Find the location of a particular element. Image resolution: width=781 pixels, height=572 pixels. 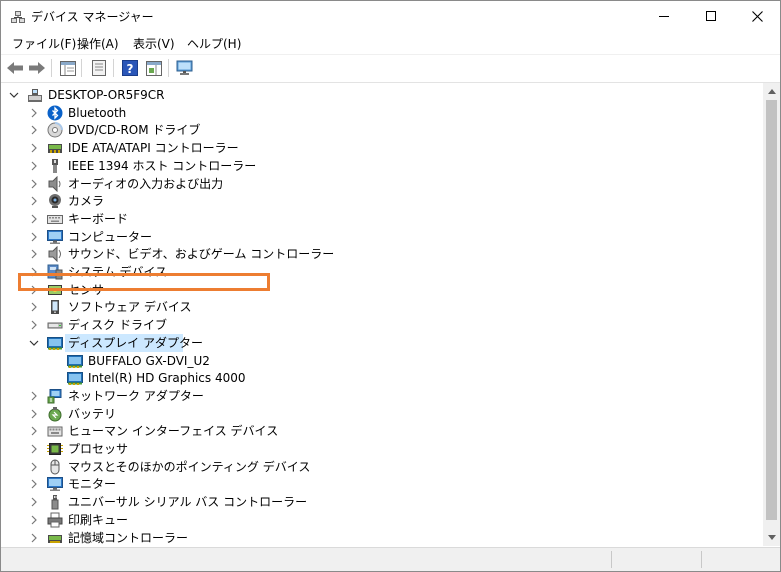

tree-category: Bluetooth is located at coordinates (381, 113).